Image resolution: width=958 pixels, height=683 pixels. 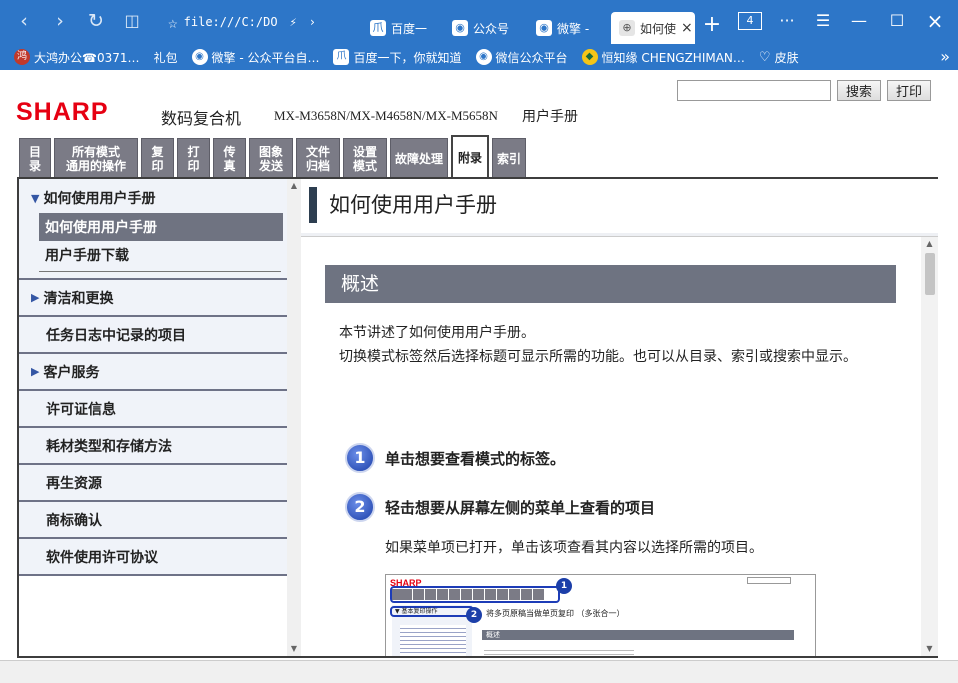 I want to click on mode-tab: 所有模式 通用的操作, so click(x=96, y=158).